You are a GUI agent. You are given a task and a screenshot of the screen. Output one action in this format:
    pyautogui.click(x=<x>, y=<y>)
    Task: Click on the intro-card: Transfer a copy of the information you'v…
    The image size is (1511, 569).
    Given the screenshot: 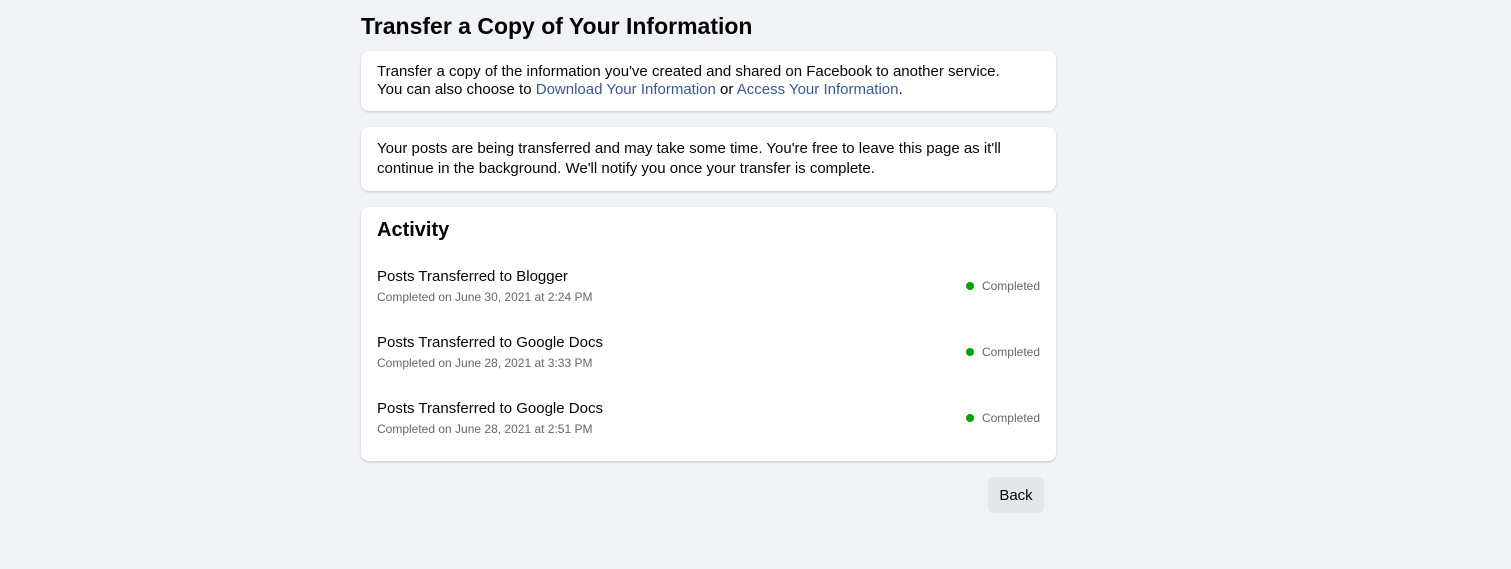 What is the action you would take?
    pyautogui.click(x=708, y=81)
    